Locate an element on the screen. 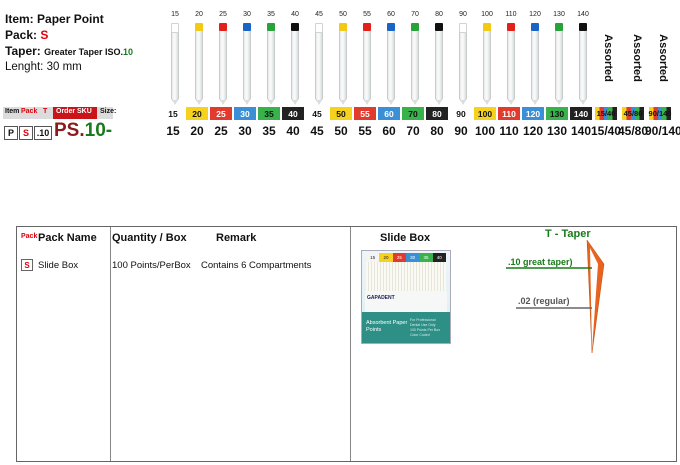  size-number: 90 is located at coordinates (461, 131).